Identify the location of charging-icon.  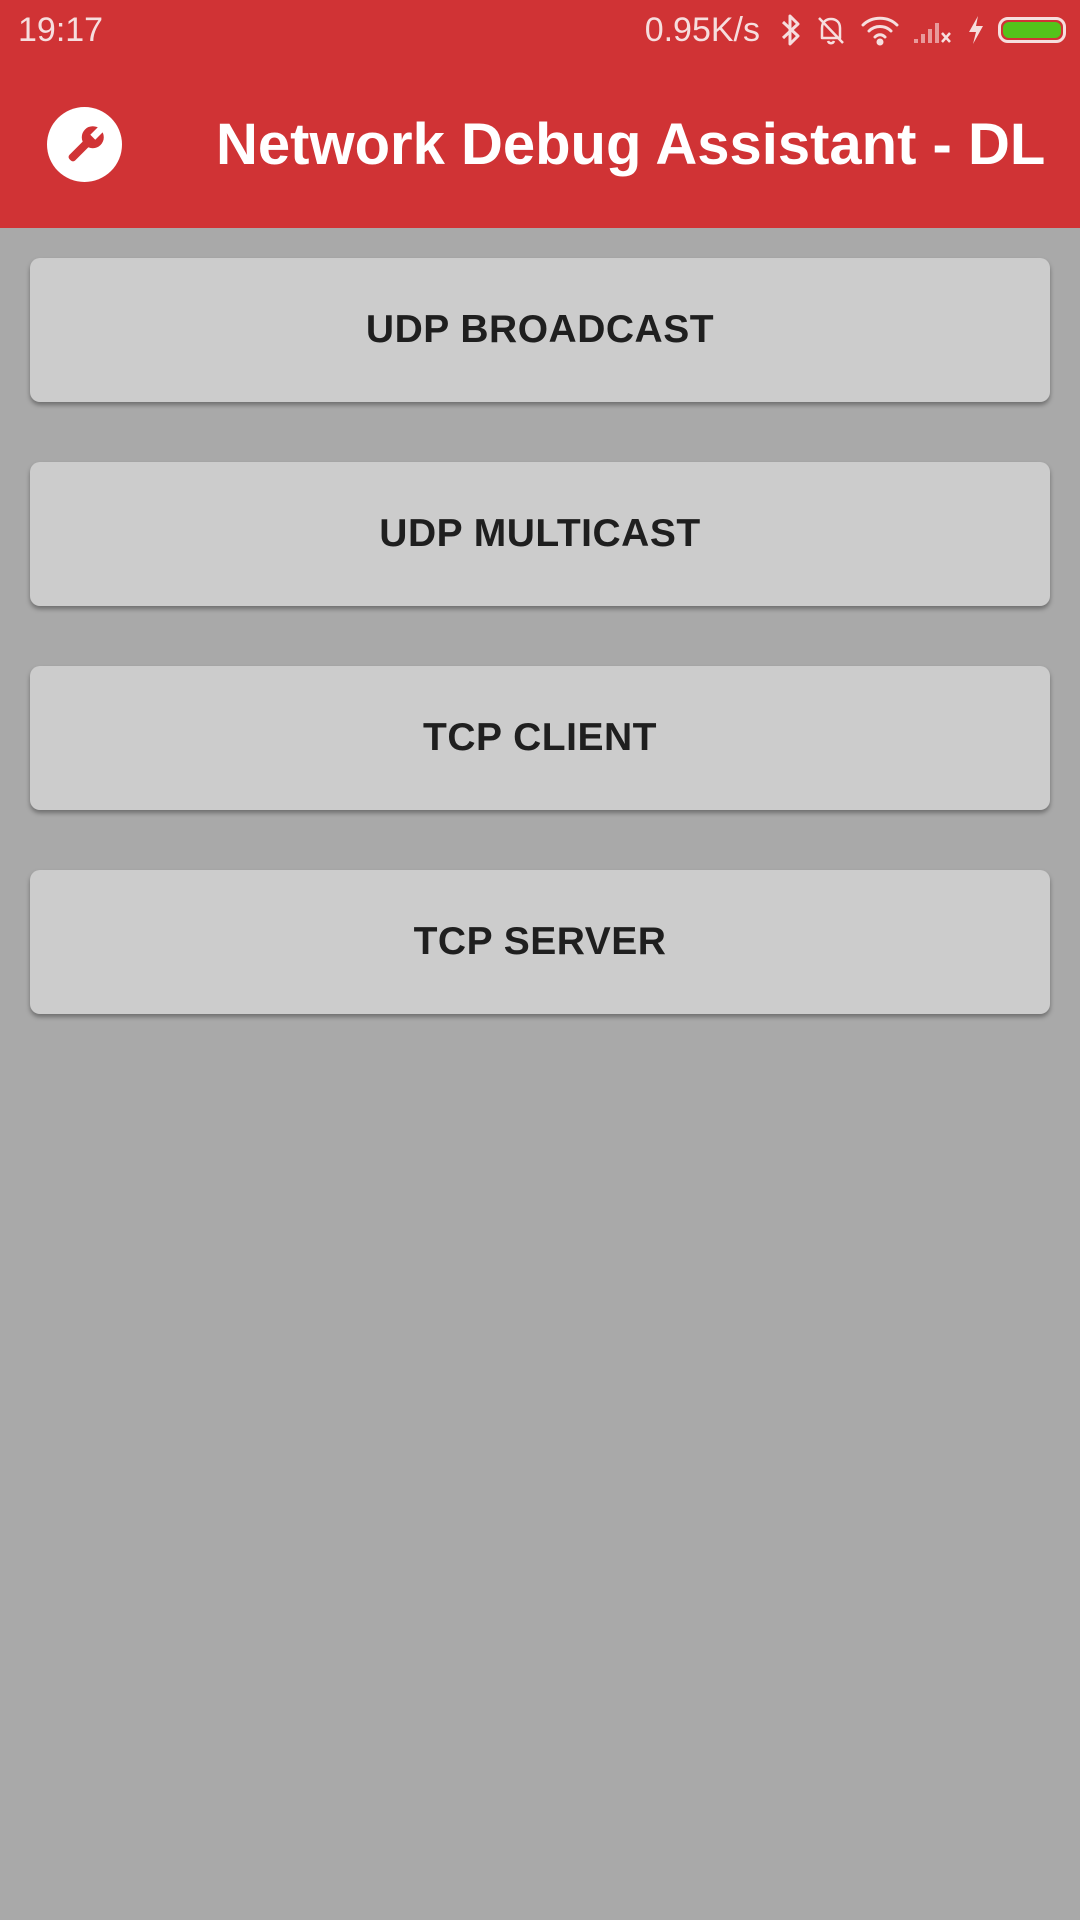
(976, 30).